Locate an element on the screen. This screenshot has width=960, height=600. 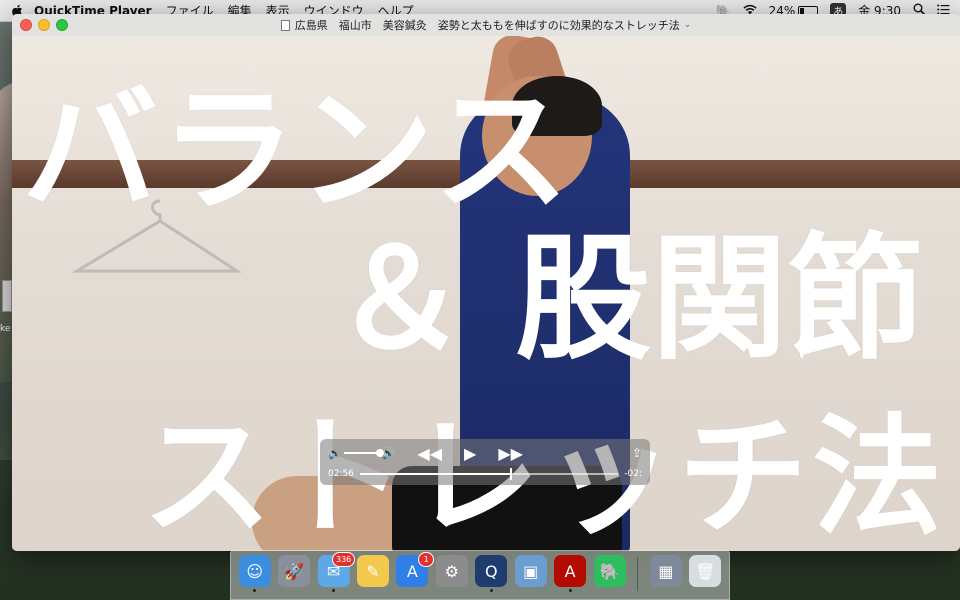
dock-app-notes: ✎ is located at coordinates (372, 574).